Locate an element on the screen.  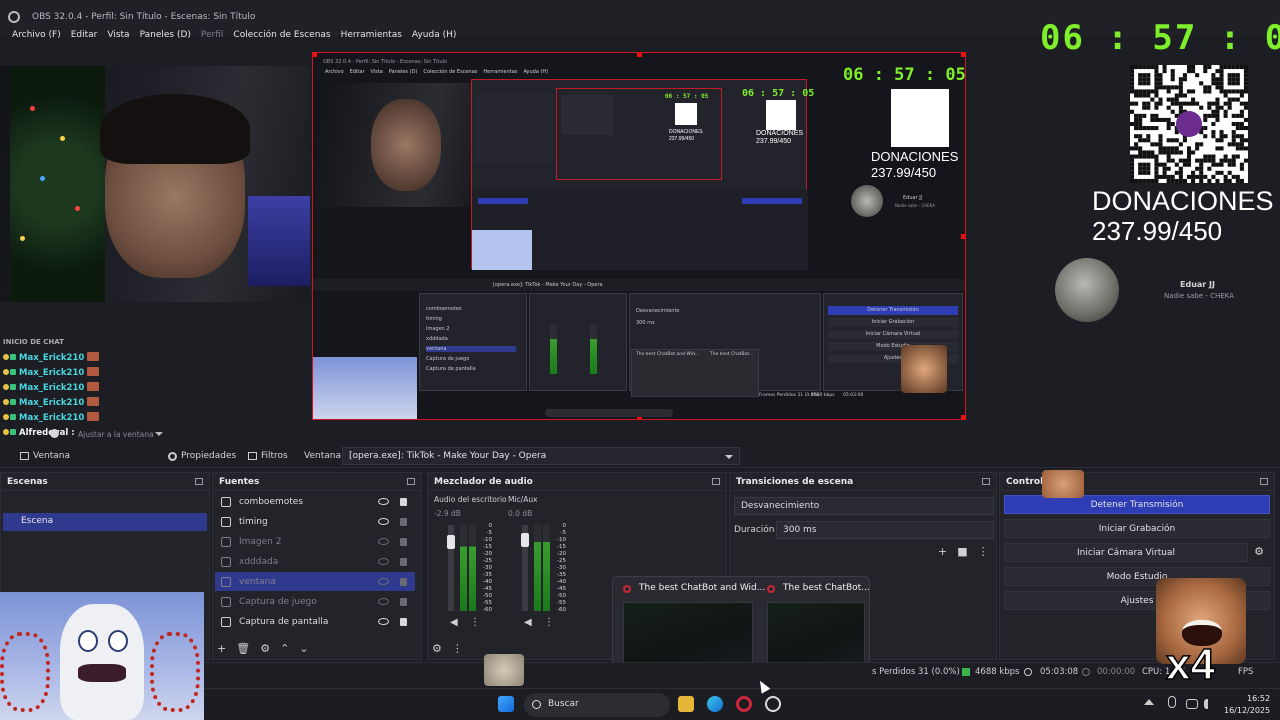
menu-item: Paneles (D) is located at coordinates (165, 37).